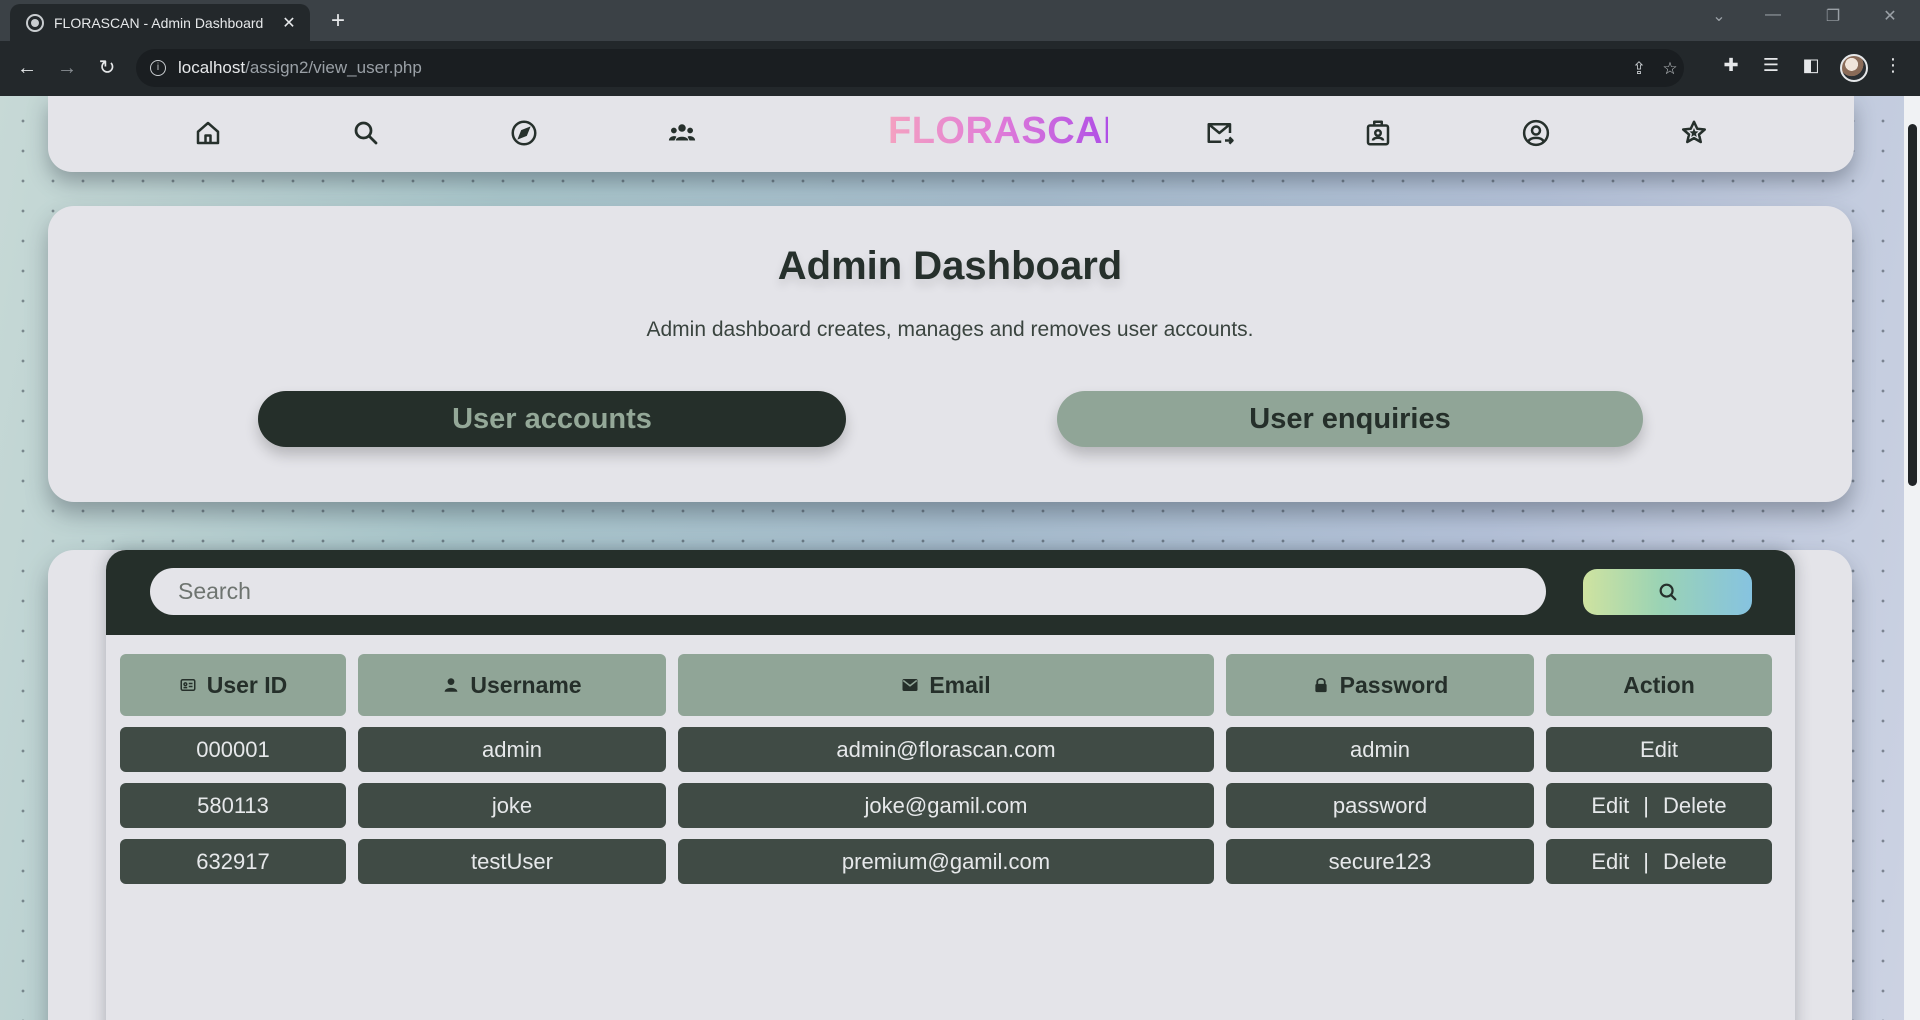  I want to click on cell-password: password, so click(1380, 805).